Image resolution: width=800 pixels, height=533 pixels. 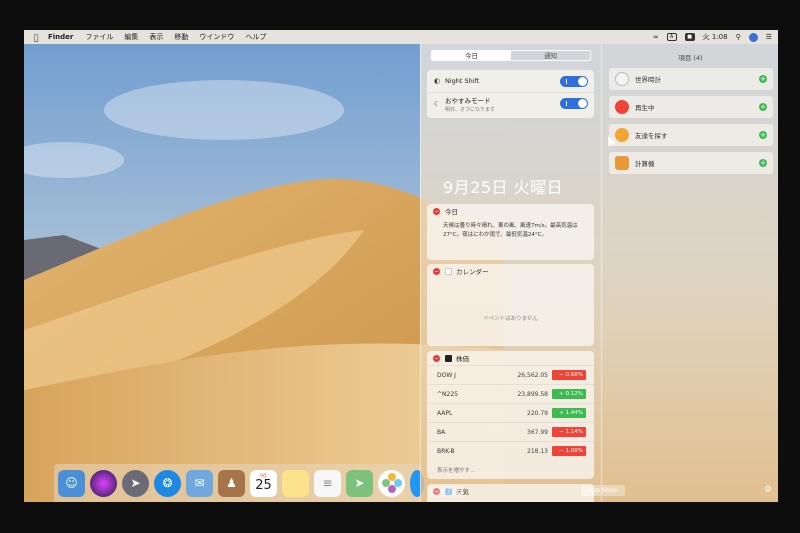 What do you see at coordinates (448, 271) in the screenshot?
I see `calendar-icon` at bounding box center [448, 271].